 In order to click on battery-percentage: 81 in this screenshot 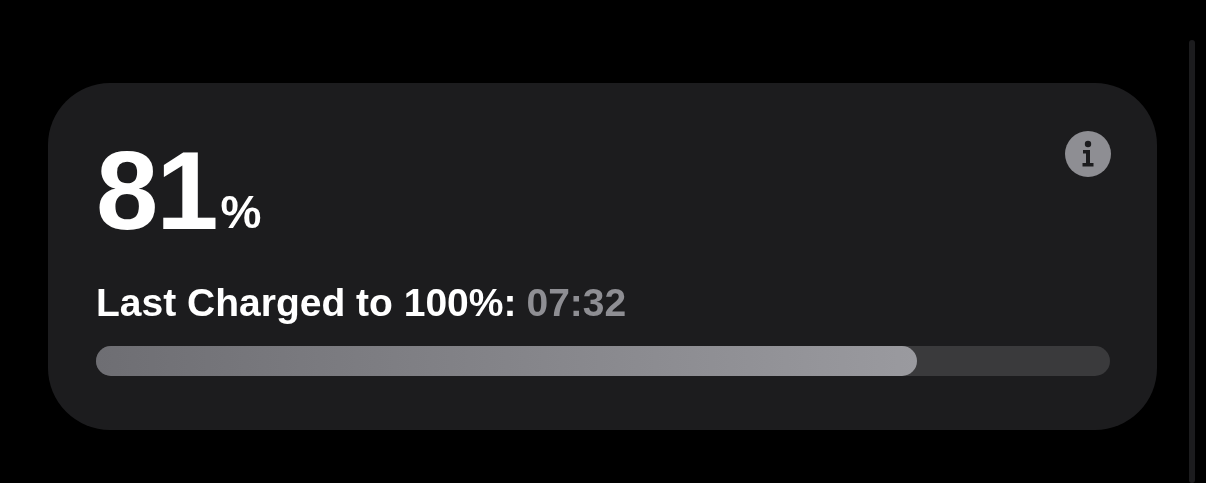, I will do `click(156, 191)`.